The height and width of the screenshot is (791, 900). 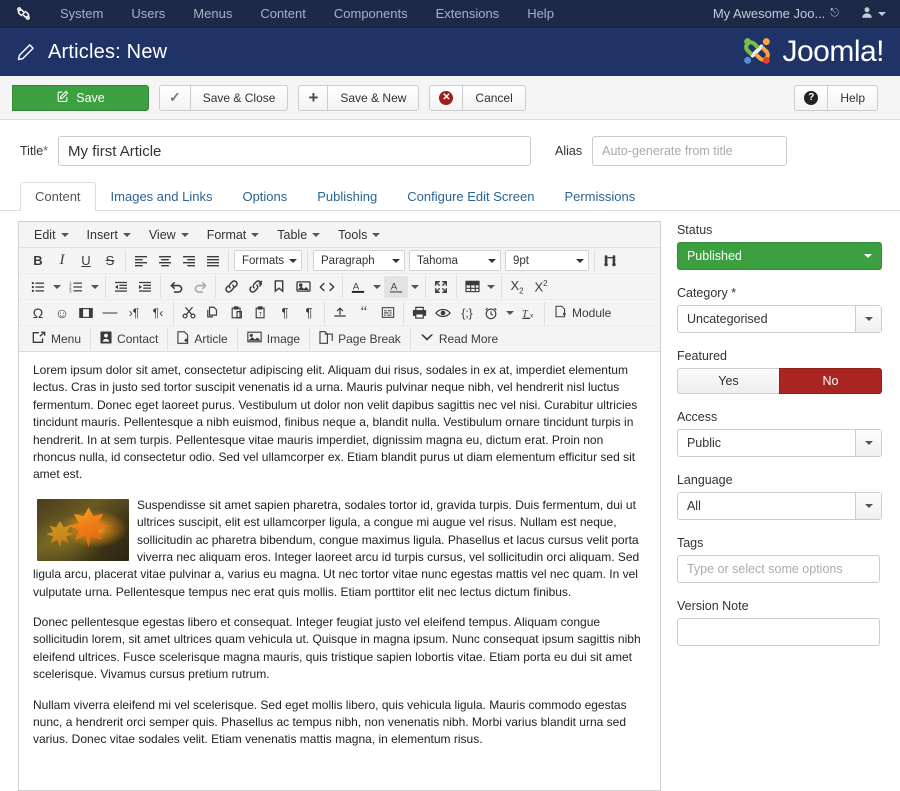 I want to click on alias-input, so click(x=690, y=151).